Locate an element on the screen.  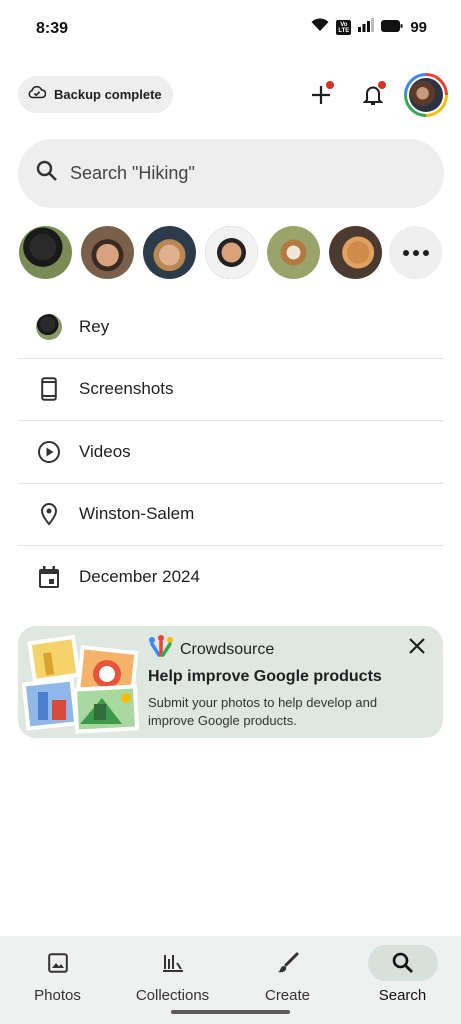
add-notification-dot is located at coordinates (330, 85).